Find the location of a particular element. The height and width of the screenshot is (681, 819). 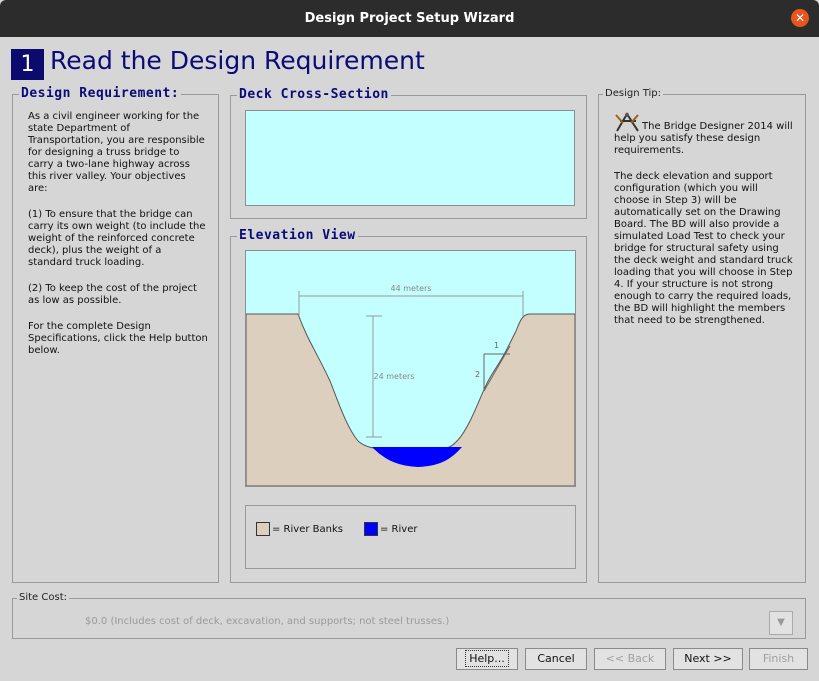

legend-box: = River Banks = River is located at coordinates (410, 537).